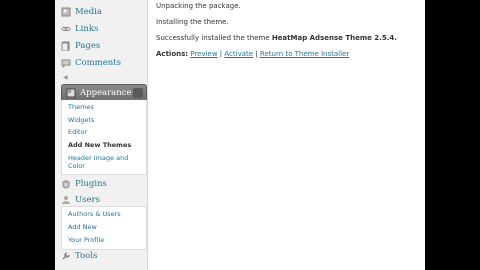 Image resolution: width=480 pixels, height=270 pixels. I want to click on sidebar-item-label: Plugins, so click(91, 184).